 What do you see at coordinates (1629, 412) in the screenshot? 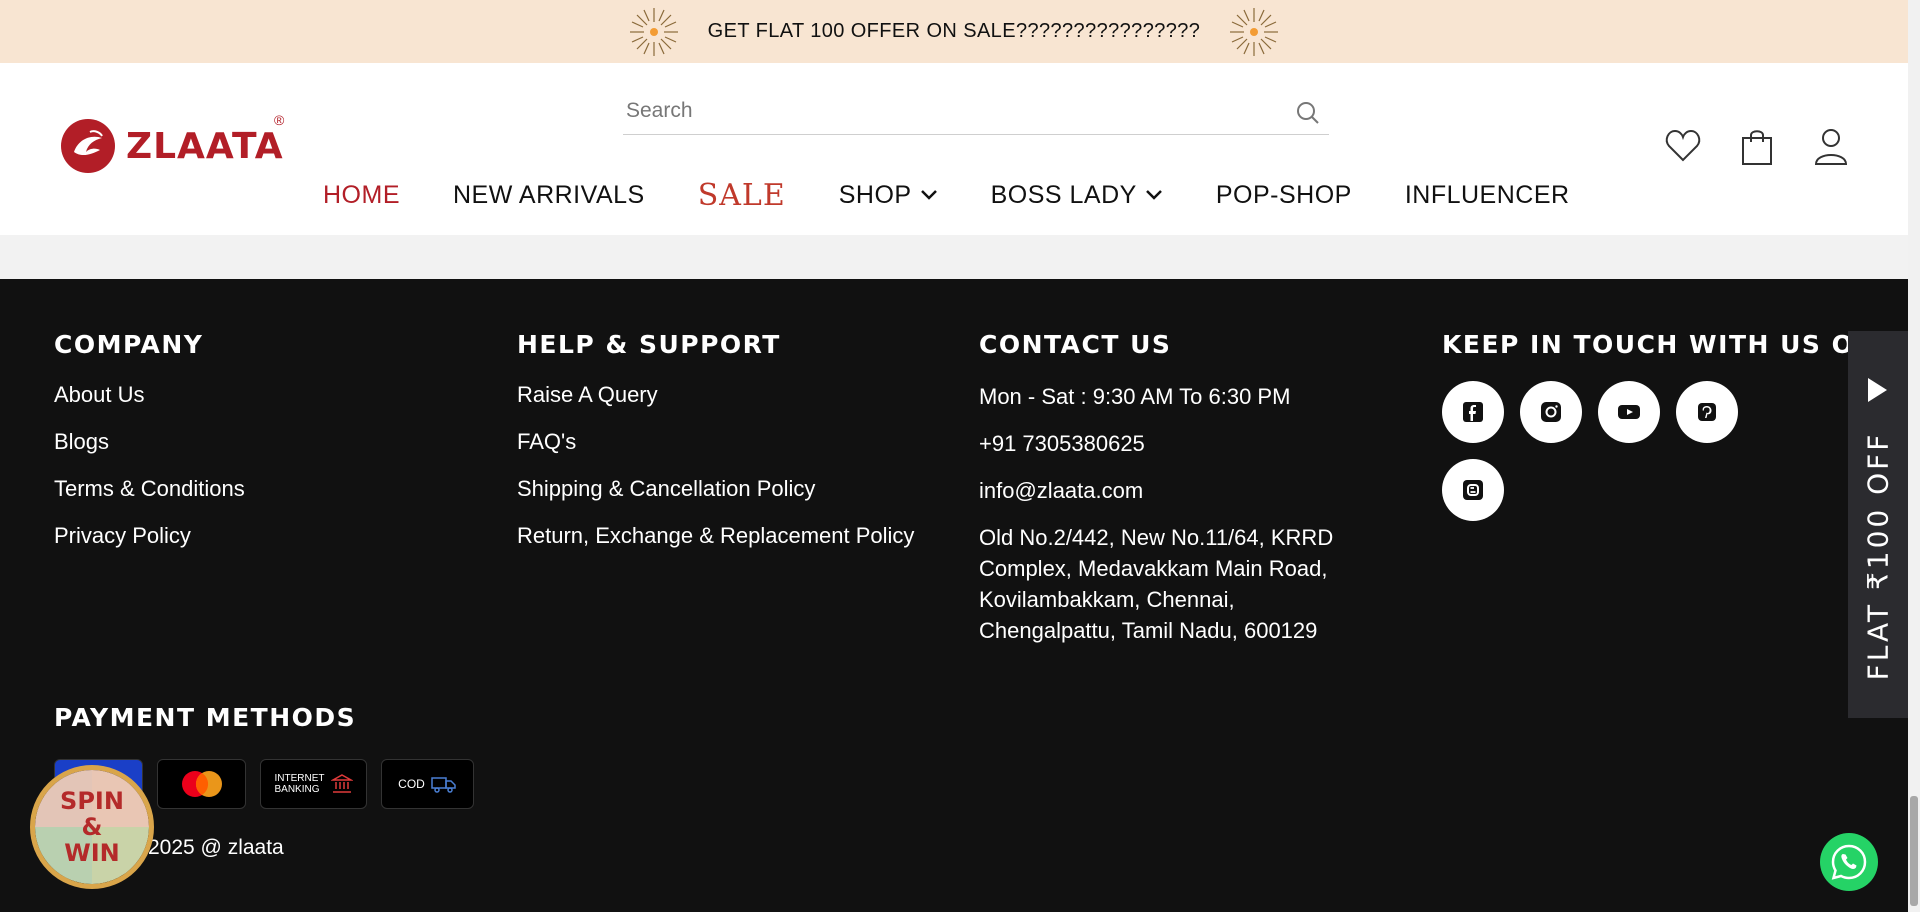
I see `youtube-icon` at bounding box center [1629, 412].